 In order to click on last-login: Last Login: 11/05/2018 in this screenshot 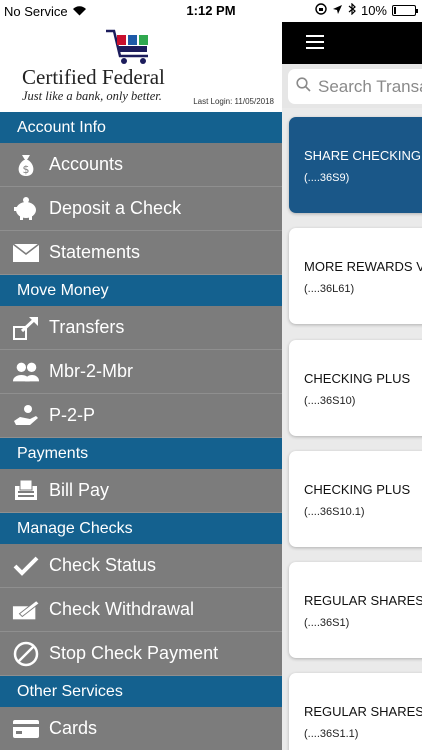, I will do `click(233, 101)`.